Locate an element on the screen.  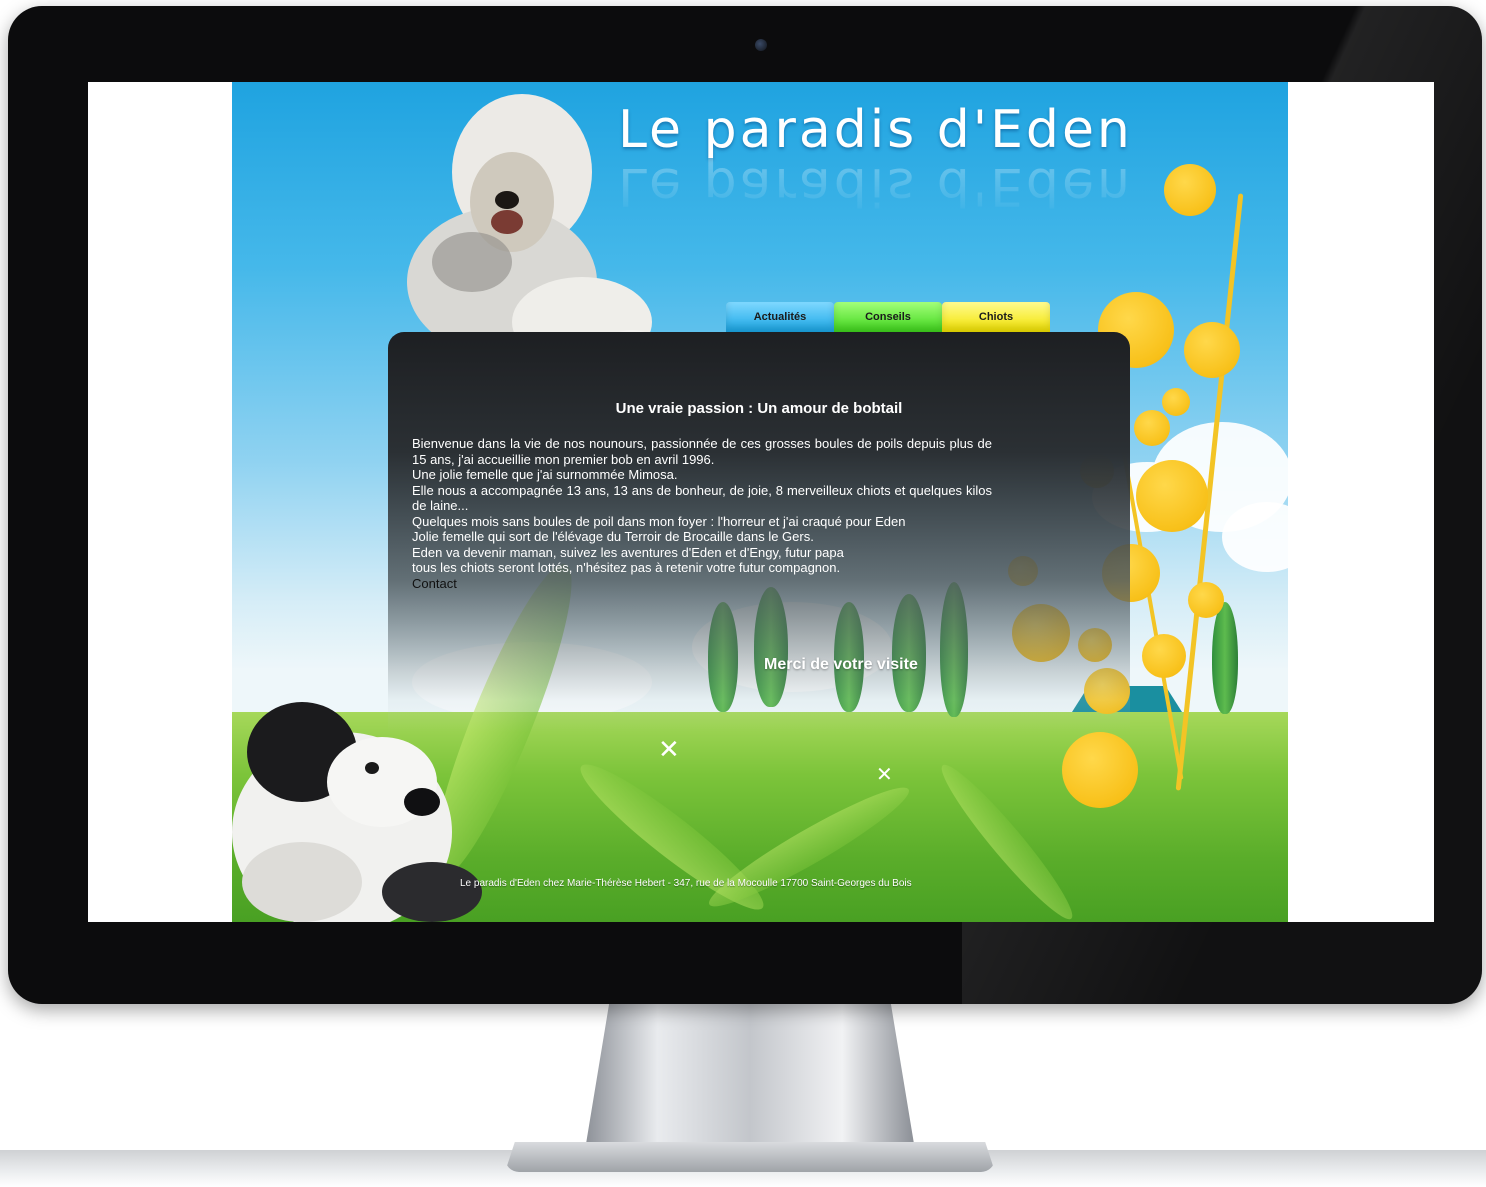
thanks-text: Merci de votre visite is located at coordinates (841, 664).